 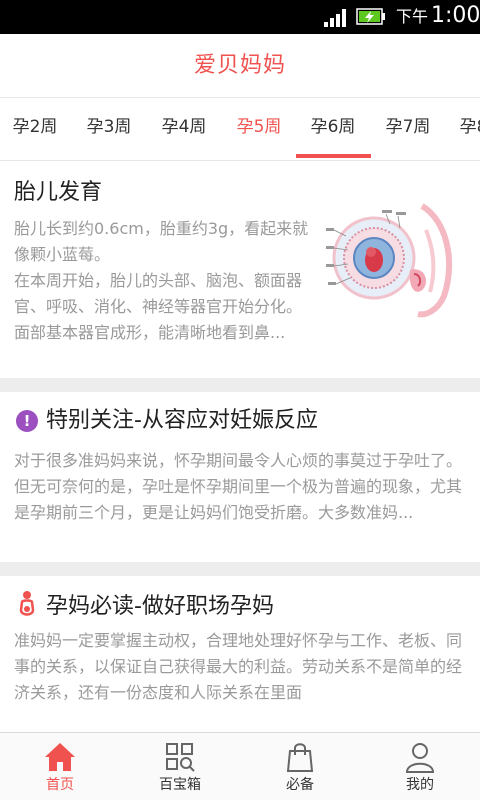 What do you see at coordinates (408, 127) in the screenshot?
I see `tab-week-7: 孕7周` at bounding box center [408, 127].